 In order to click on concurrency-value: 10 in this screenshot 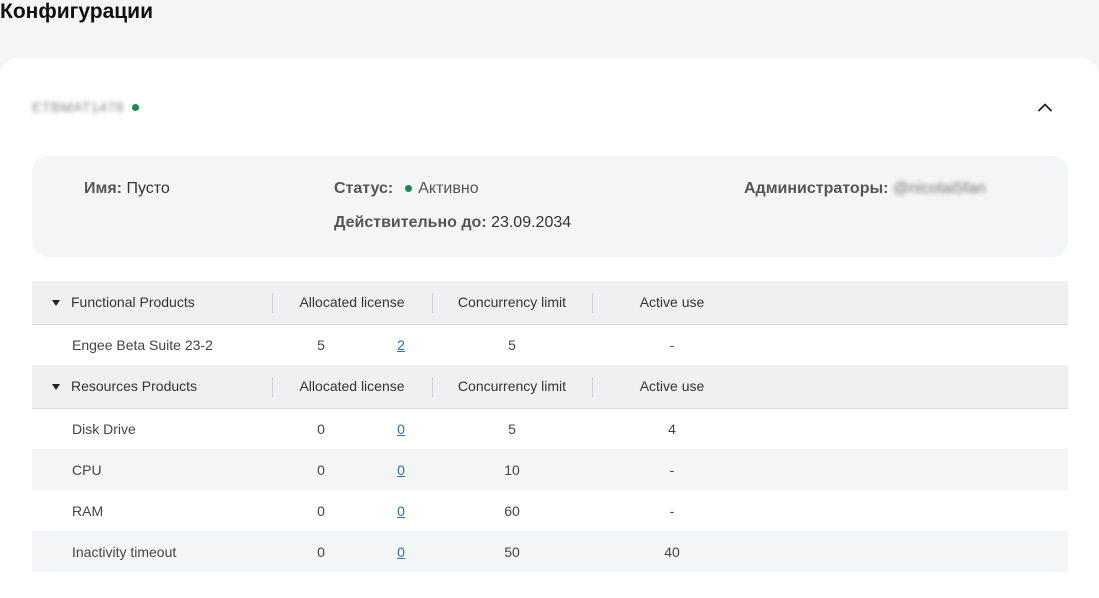, I will do `click(512, 469)`.